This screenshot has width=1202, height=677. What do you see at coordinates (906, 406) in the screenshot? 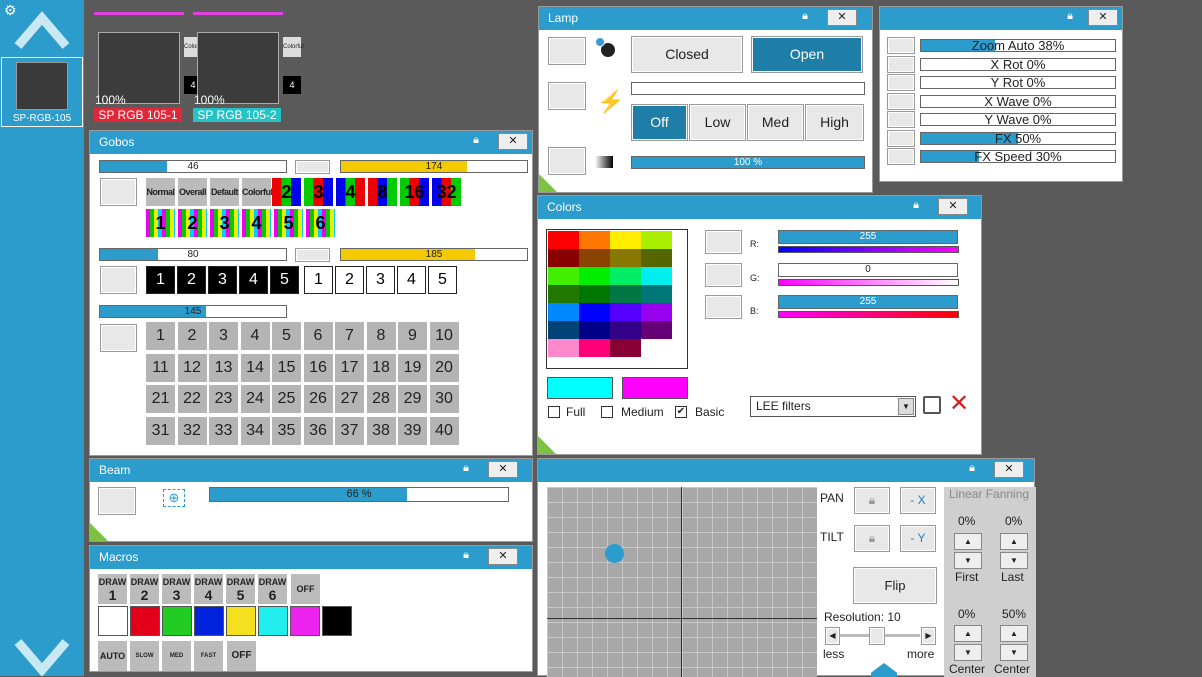
I see `chevron-down-icon: ▼` at bounding box center [906, 406].